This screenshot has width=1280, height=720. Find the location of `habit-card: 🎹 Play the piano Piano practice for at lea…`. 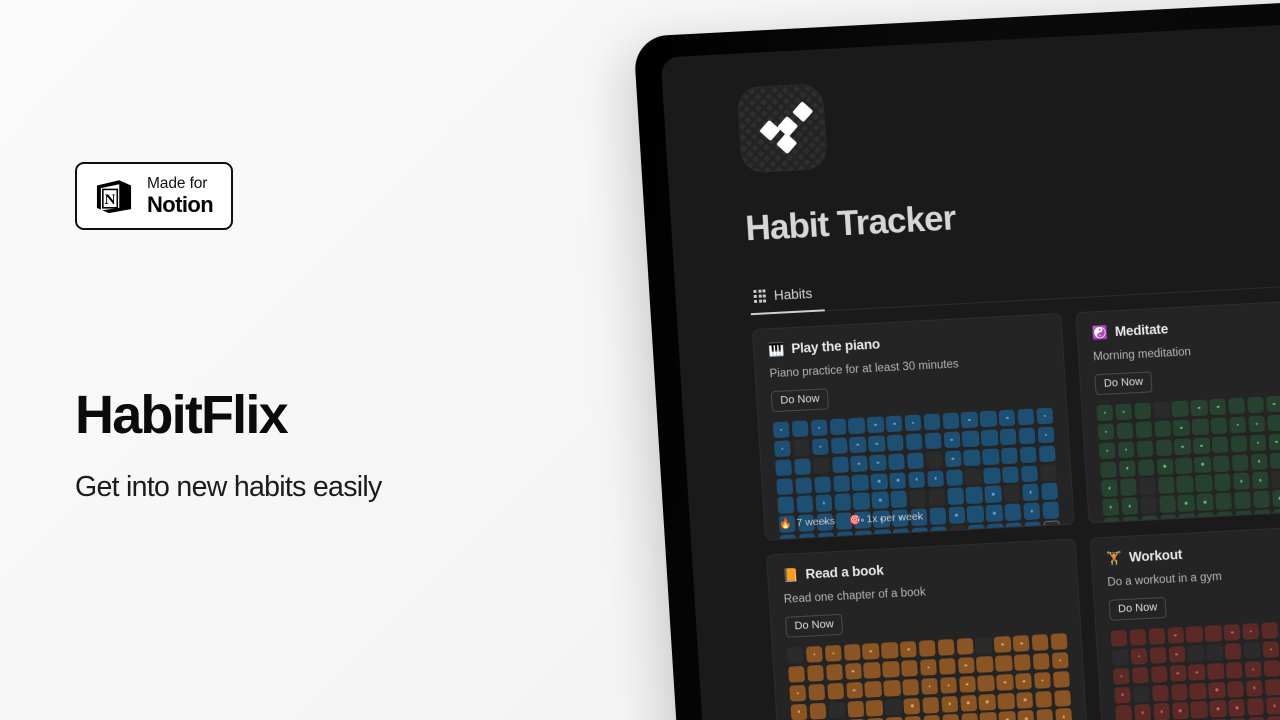

habit-card: 🎹 Play the piano Piano practice for at lea… is located at coordinates (913, 426).